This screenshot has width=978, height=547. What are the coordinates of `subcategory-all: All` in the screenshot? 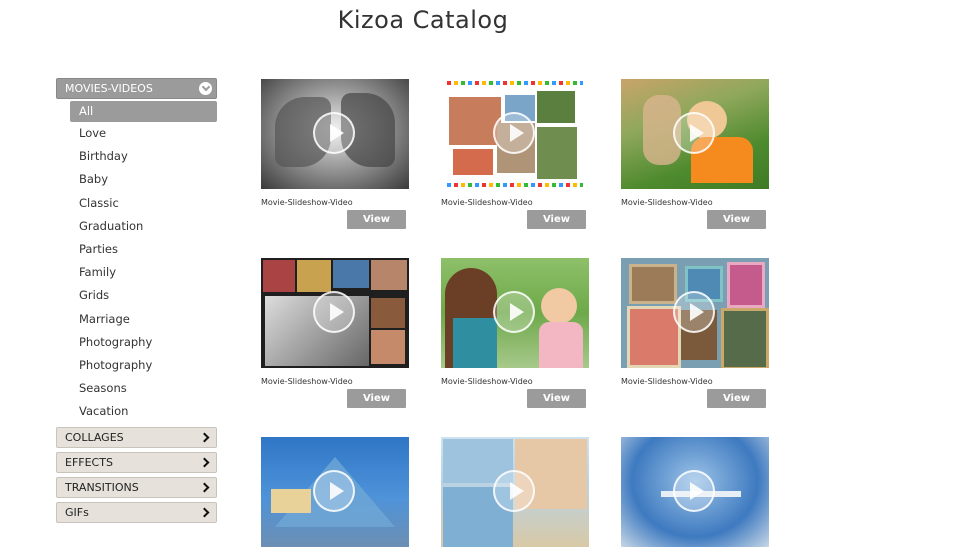 It's located at (143, 111).